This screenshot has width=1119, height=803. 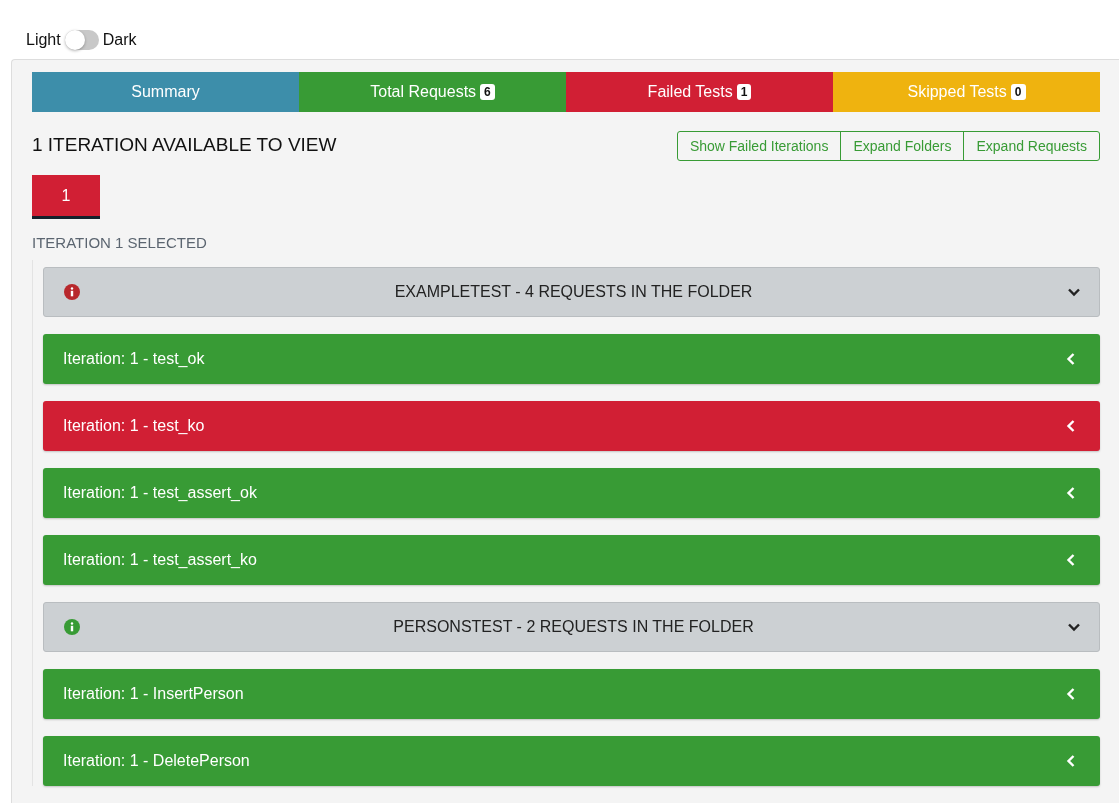 I want to click on request-label: Iteration: 1 - test_ko, so click(x=134, y=426).